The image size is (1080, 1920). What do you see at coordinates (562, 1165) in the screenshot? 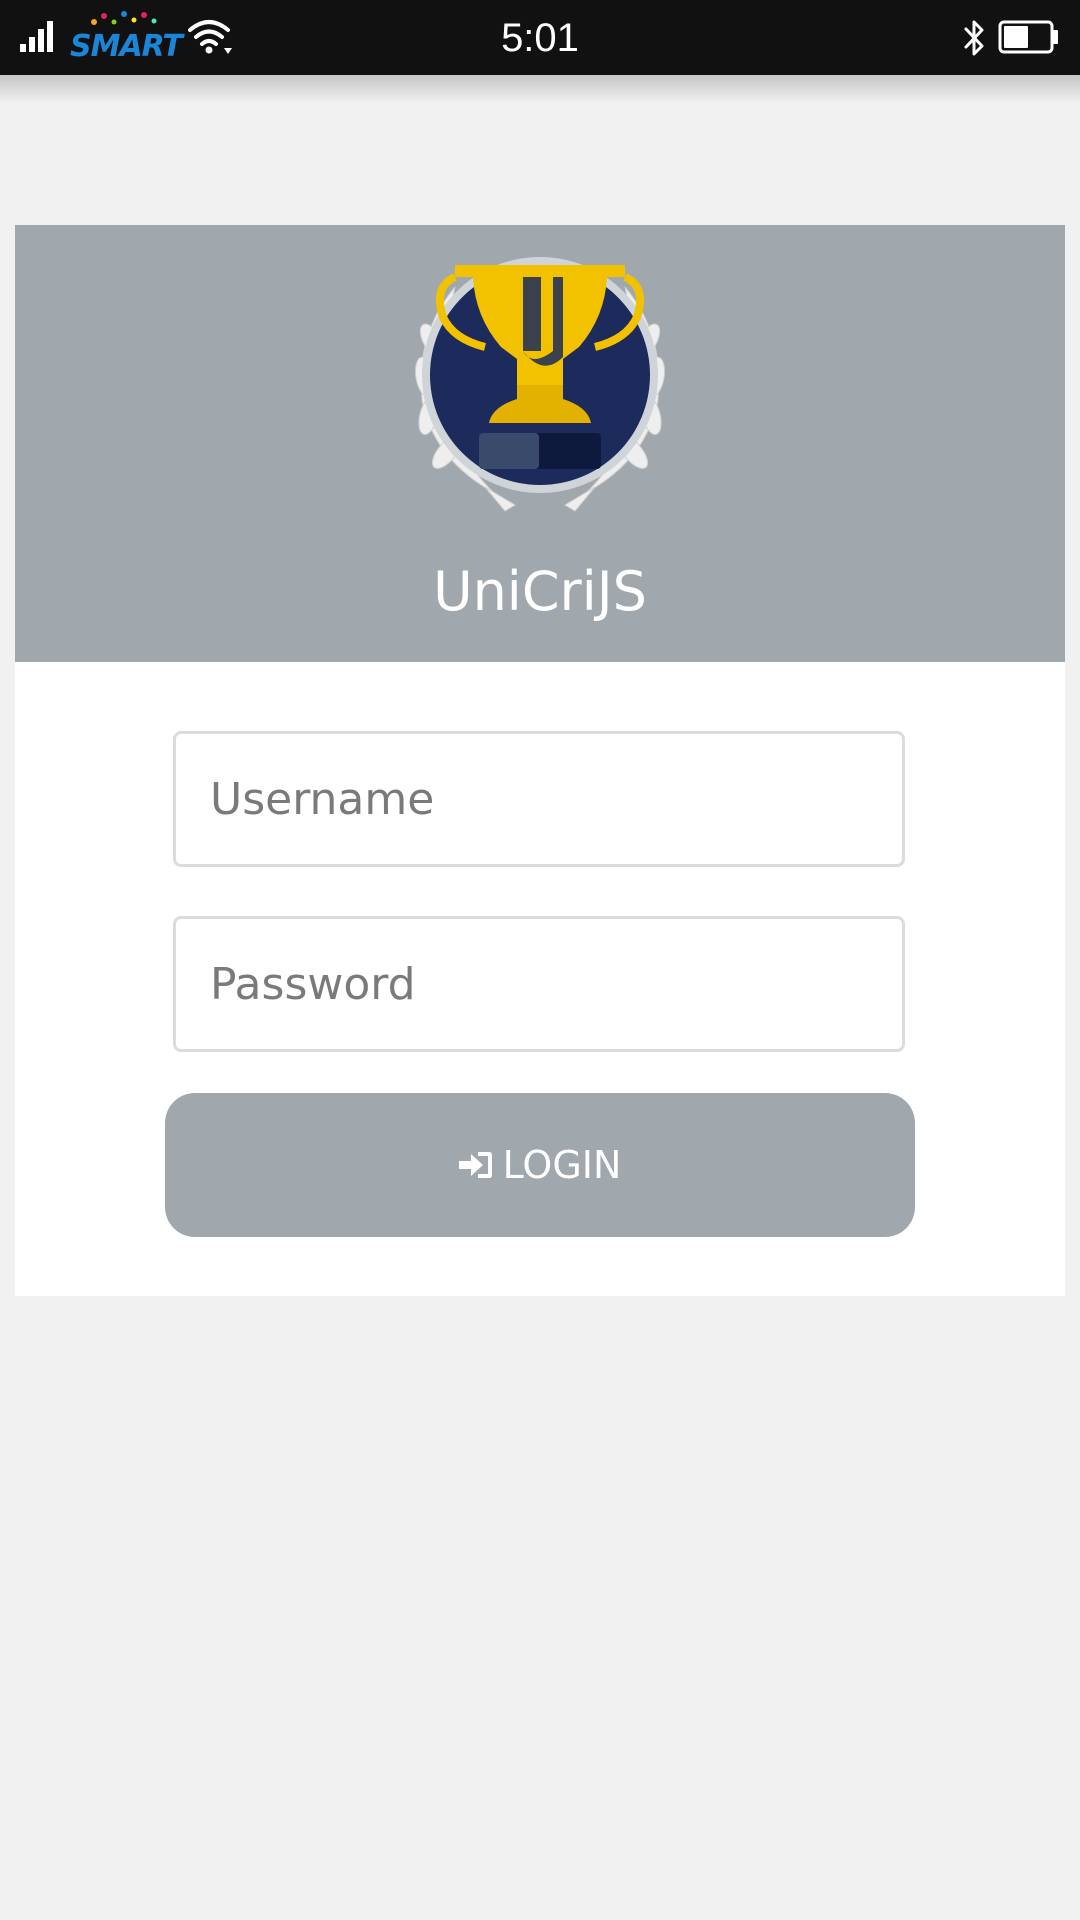
I see `login-button-label: LOGIN` at bounding box center [562, 1165].